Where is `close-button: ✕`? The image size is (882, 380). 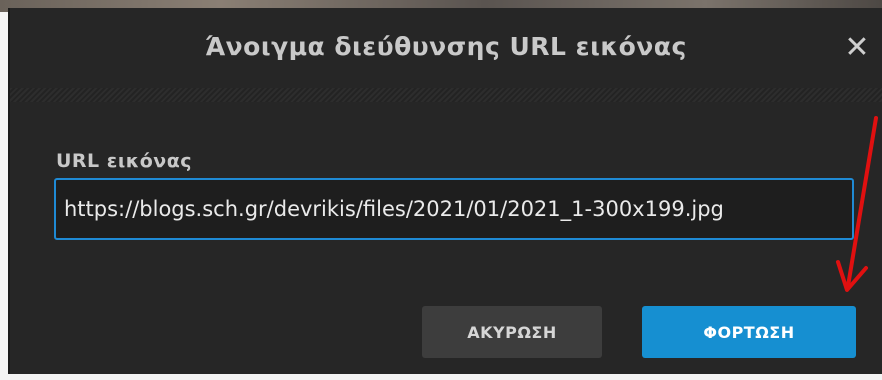 close-button: ✕ is located at coordinates (857, 49).